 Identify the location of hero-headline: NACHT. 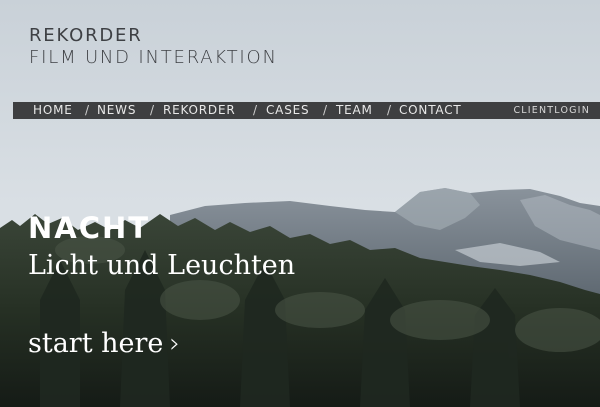
(89, 228).